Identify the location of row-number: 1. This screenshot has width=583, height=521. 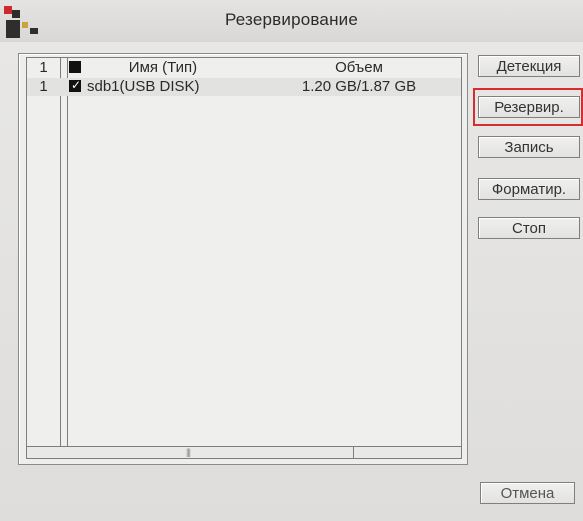
(43, 86).